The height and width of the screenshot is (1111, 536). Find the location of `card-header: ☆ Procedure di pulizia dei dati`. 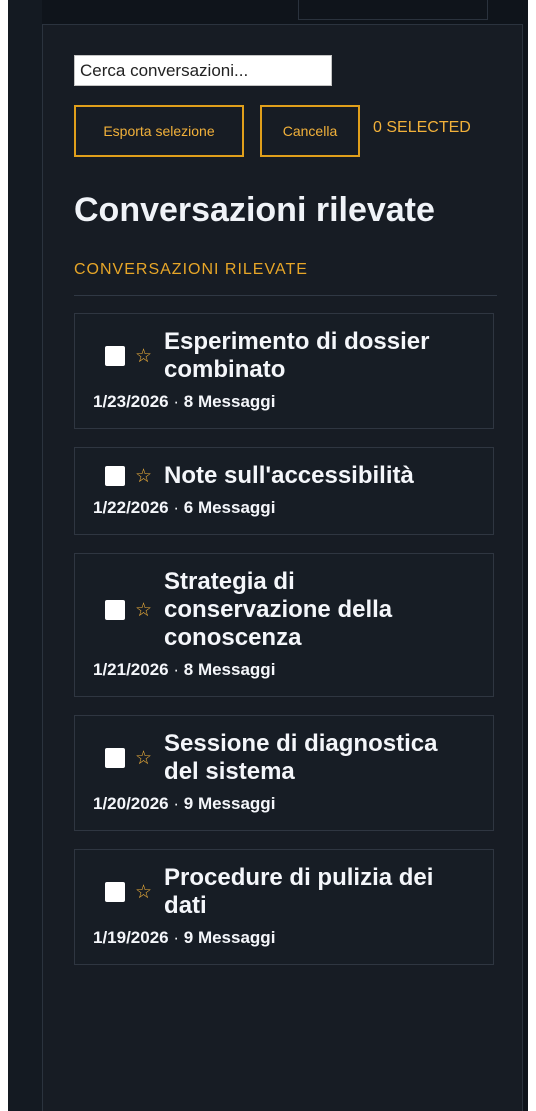

card-header: ☆ Procedure di pulizia dei dati is located at coordinates (284, 892).